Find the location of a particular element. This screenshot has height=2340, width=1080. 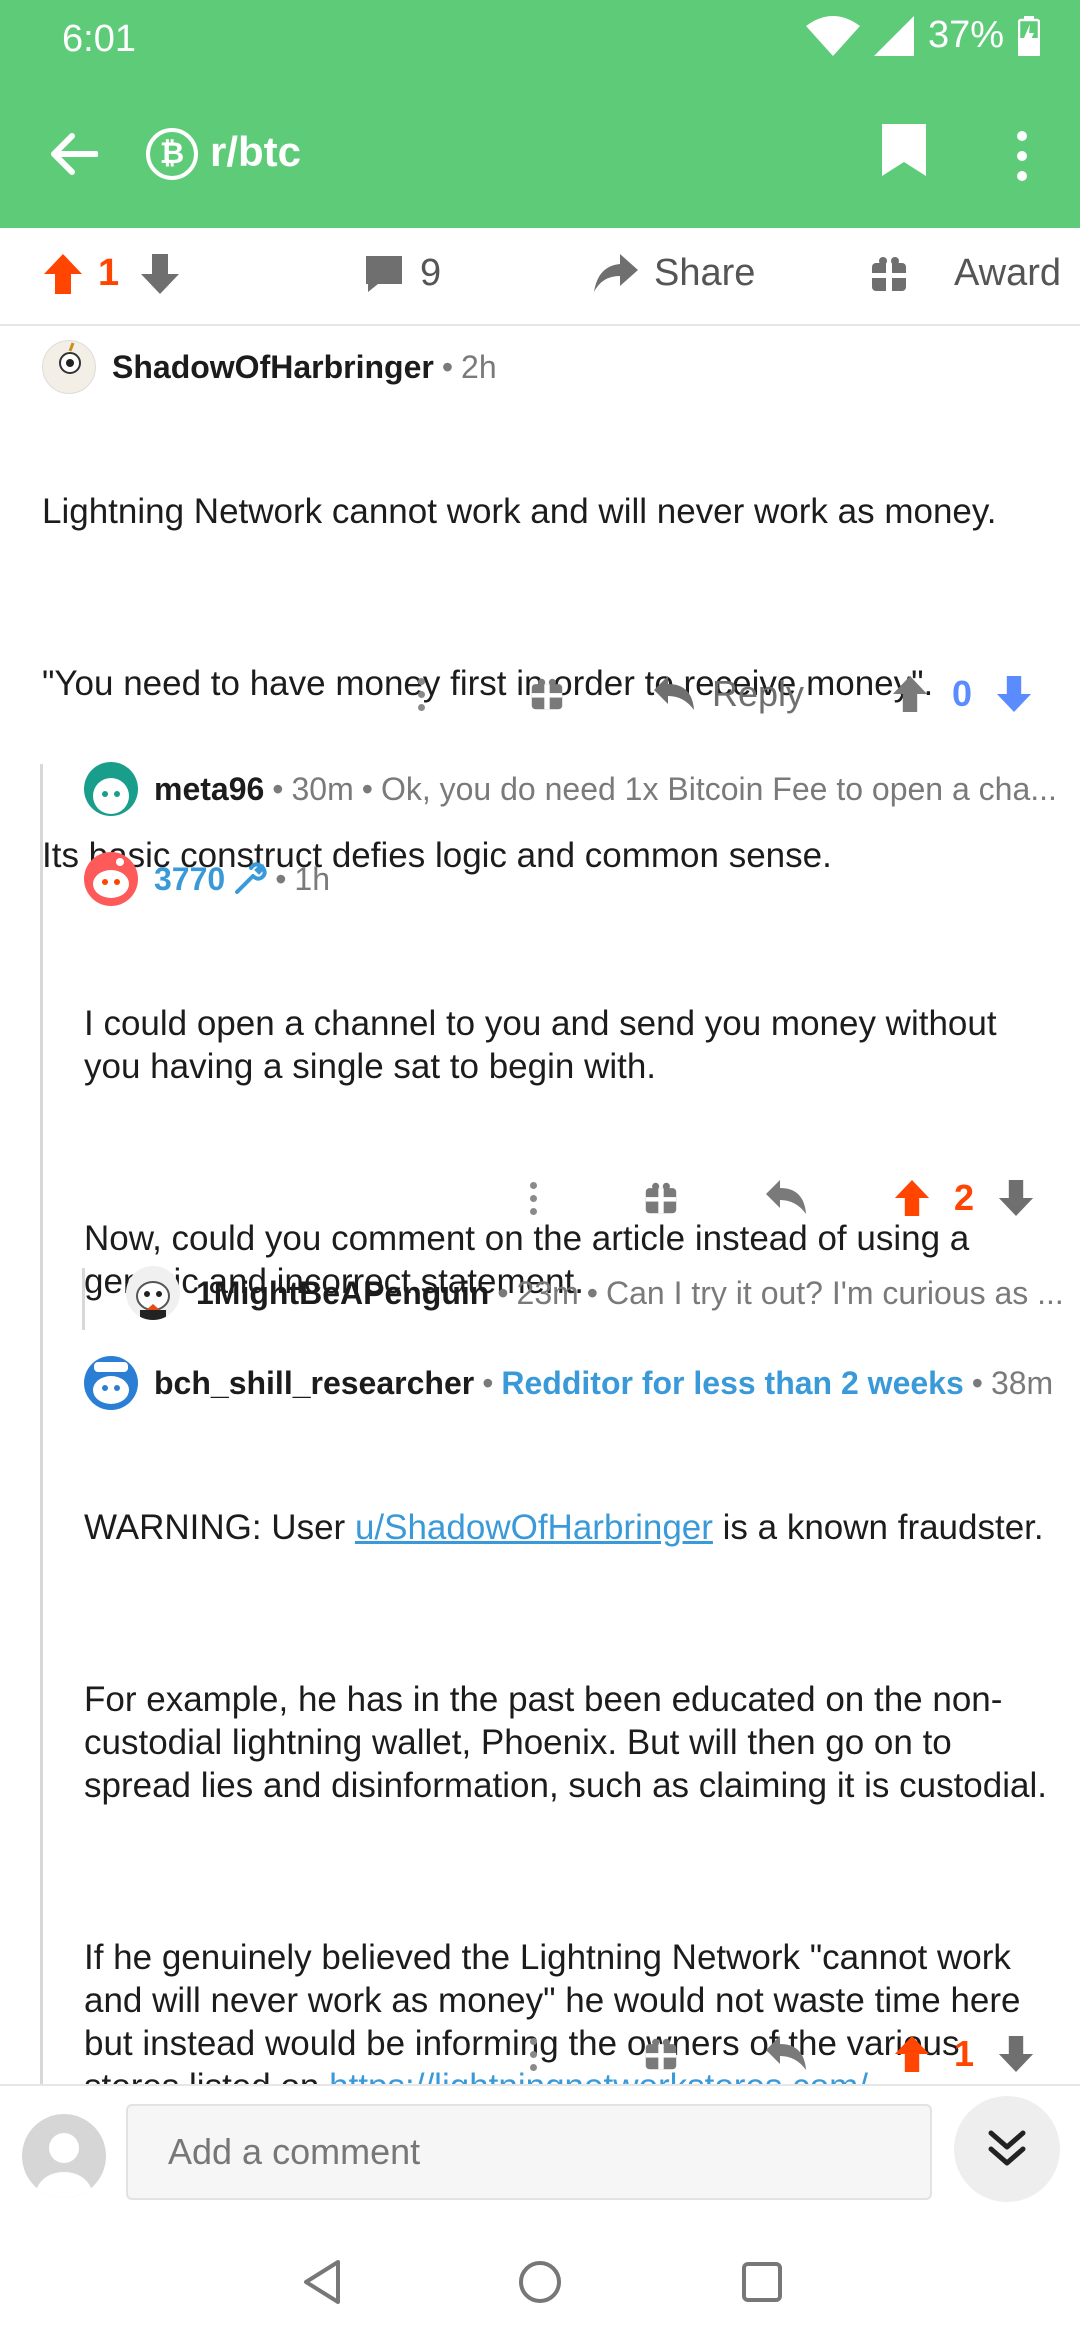

comment-username: 1MightBeAPenguin is located at coordinates (342, 1293).